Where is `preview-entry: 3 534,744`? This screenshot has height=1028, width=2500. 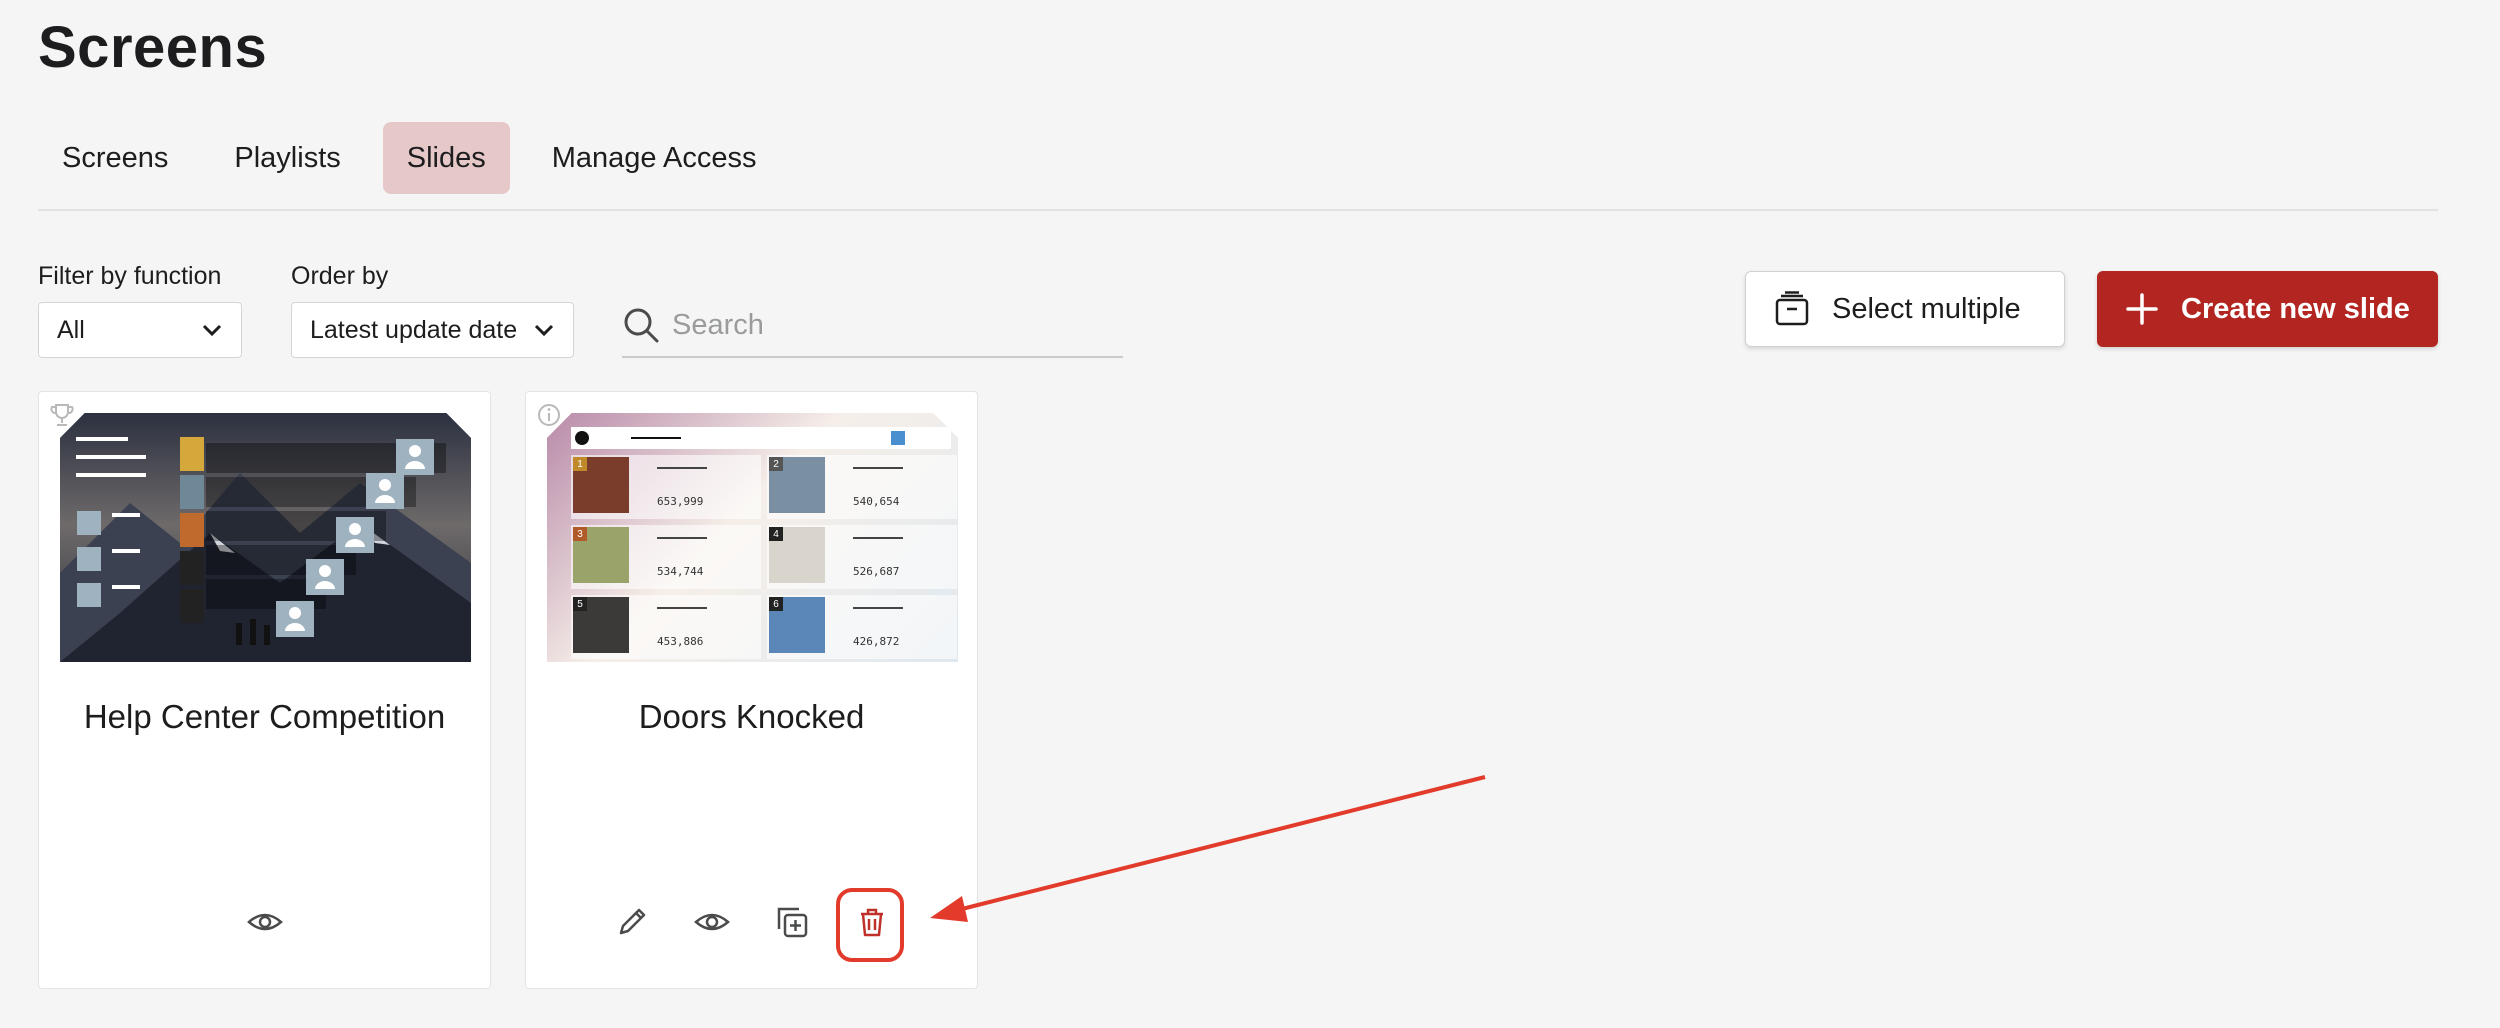
preview-entry: 3 534,744 is located at coordinates (666, 557).